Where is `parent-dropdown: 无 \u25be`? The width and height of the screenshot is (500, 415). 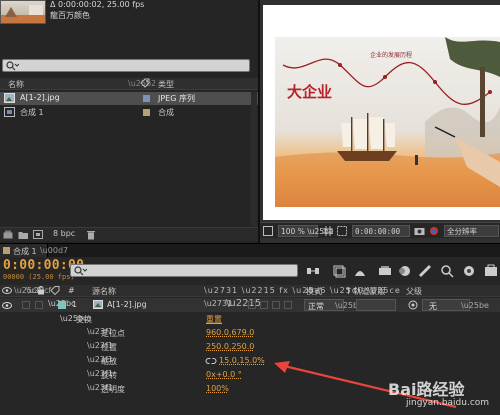
parent-dropdown: 无 \u25be is located at coordinates (455, 305).